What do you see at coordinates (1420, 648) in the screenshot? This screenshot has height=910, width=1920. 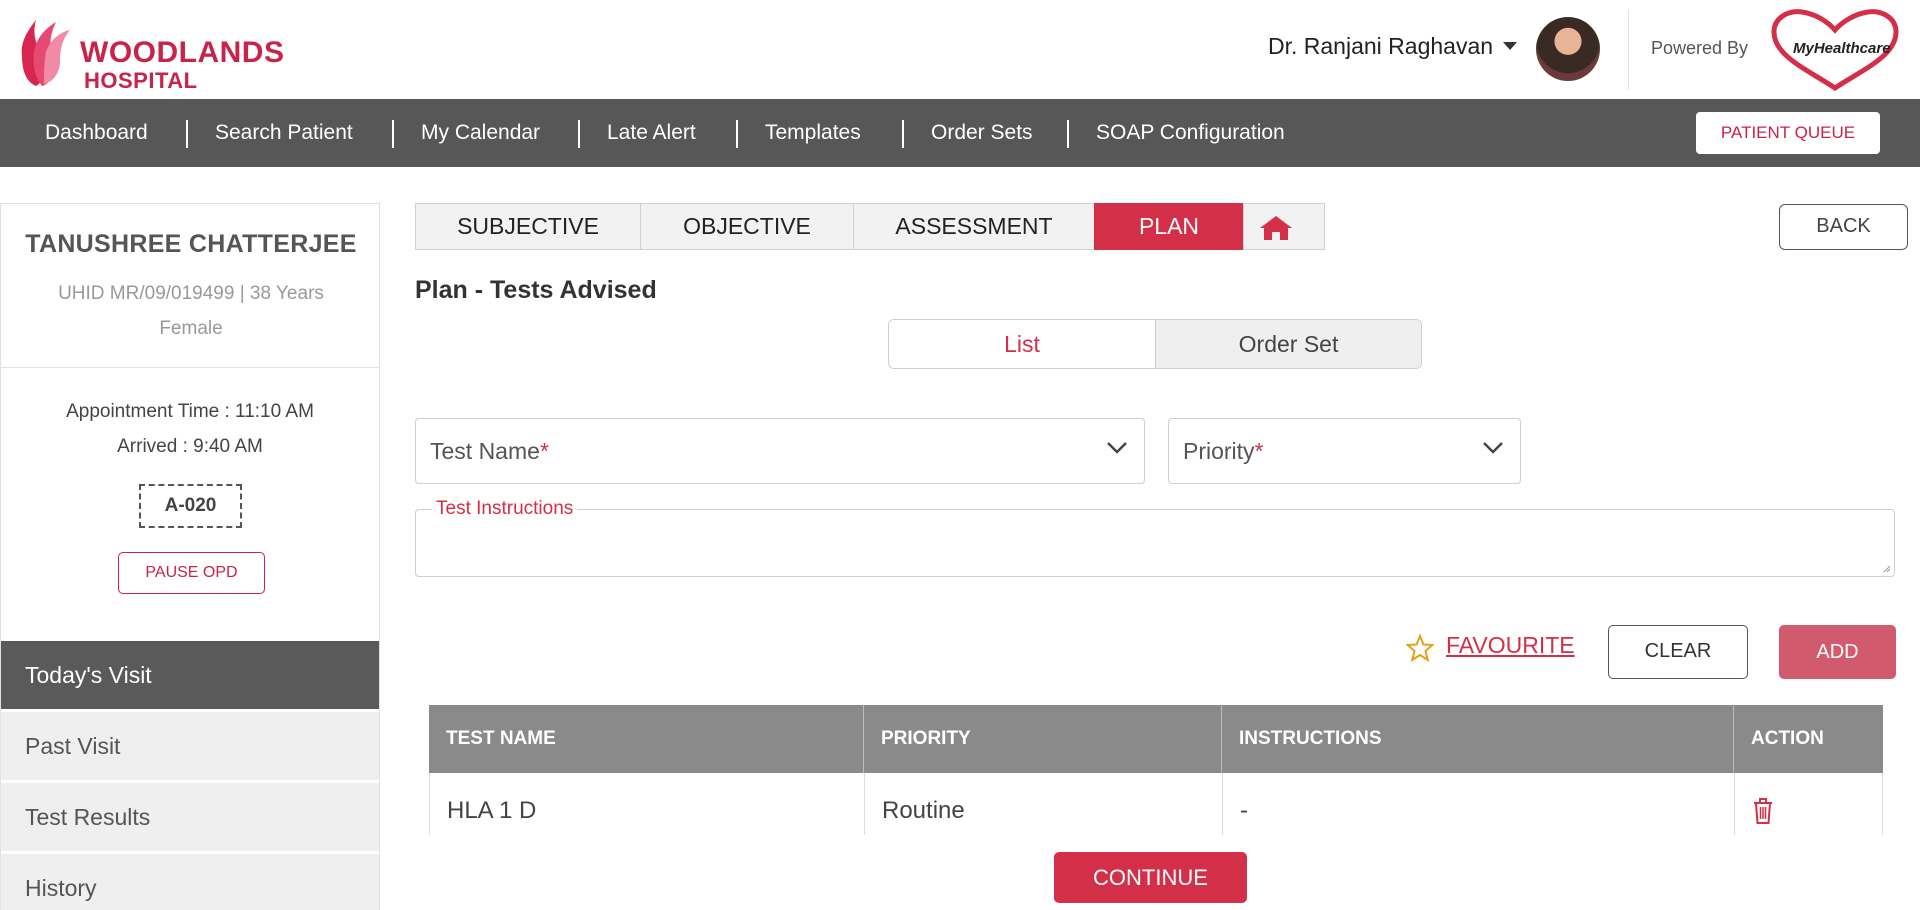 I see `star-icon` at bounding box center [1420, 648].